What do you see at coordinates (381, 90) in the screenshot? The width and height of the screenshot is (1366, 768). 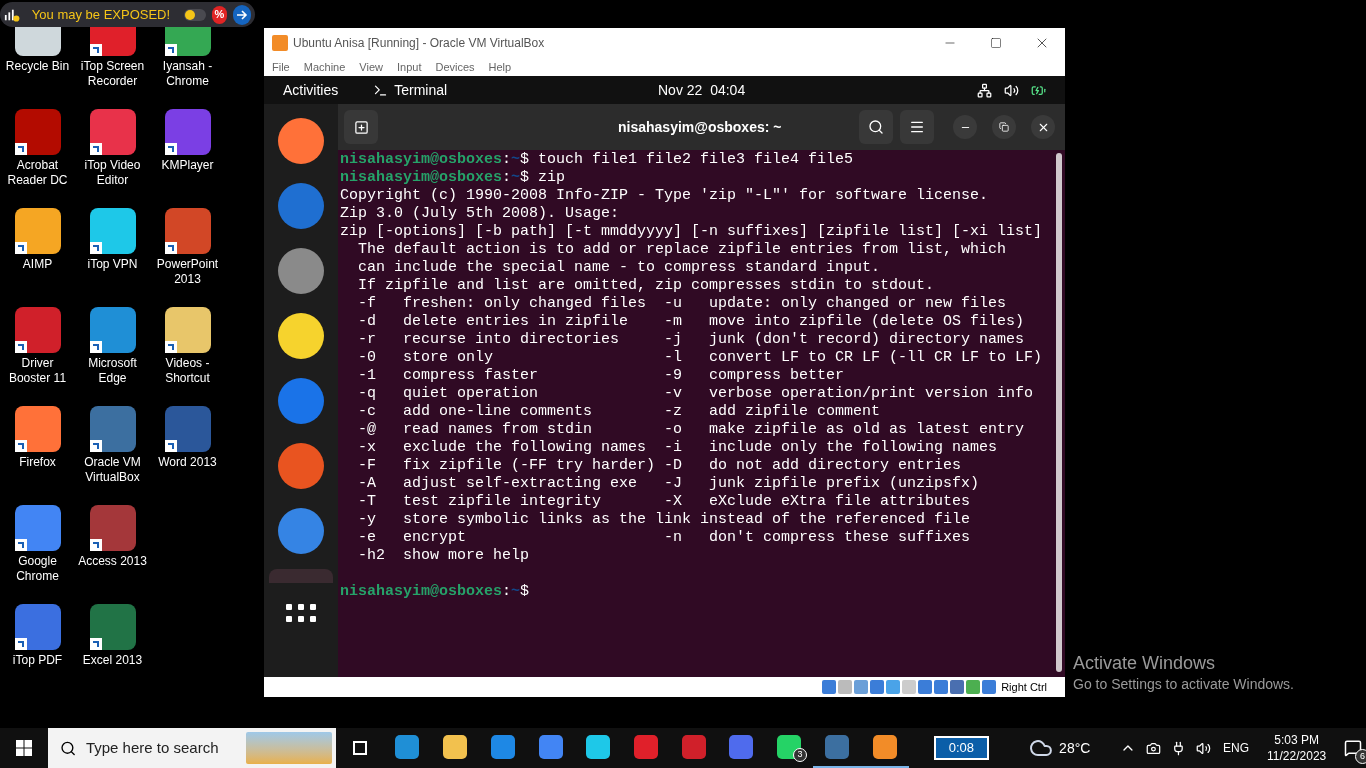 I see `terminal-icon` at bounding box center [381, 90].